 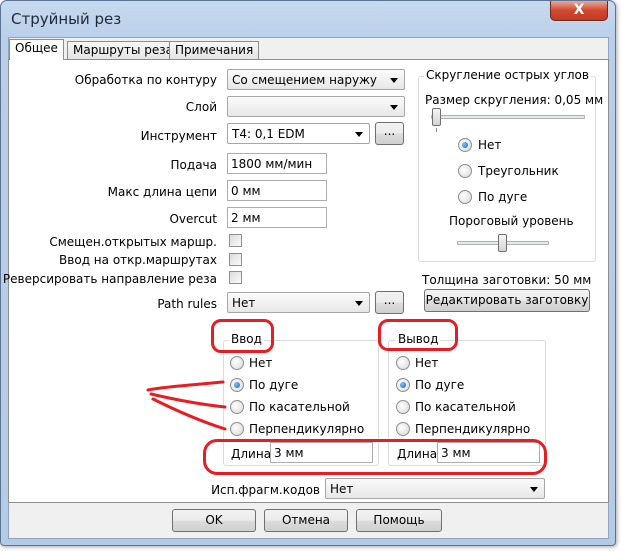 I want to click on reverse-label: Реверсировать направление реза, so click(x=109, y=279).